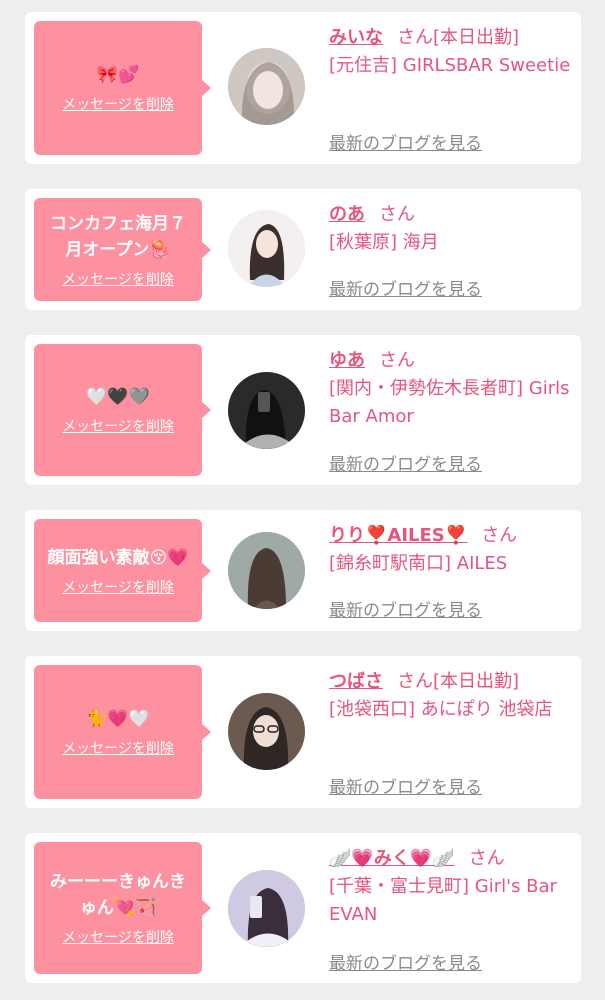 Image resolution: width=605 pixels, height=1000 pixels. I want to click on shop-info: [関内・伊勢佐木長者町] Girls Bar Amor, so click(449, 402).